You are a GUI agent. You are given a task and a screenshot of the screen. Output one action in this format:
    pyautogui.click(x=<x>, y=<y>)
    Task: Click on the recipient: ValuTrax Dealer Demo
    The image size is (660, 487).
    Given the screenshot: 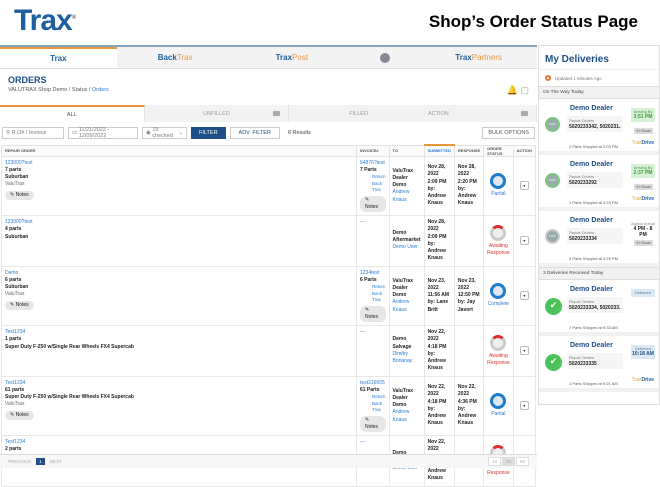 What is the action you would take?
    pyautogui.click(x=403, y=178)
    